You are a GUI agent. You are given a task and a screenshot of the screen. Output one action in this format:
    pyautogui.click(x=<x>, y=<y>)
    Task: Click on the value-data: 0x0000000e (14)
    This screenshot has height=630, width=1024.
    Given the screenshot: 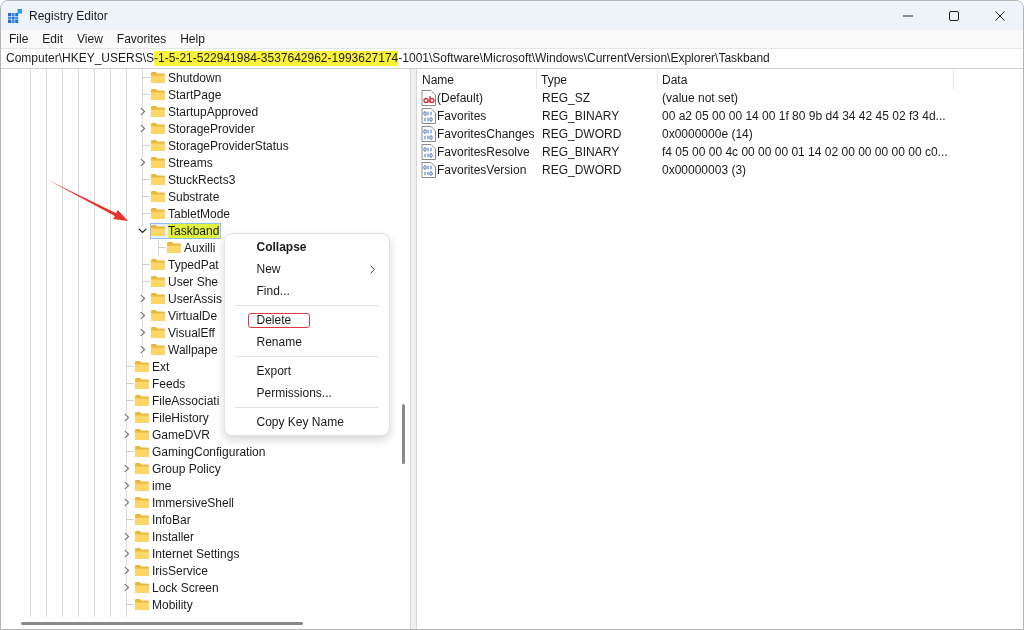 What is the action you would take?
    pyautogui.click(x=707, y=134)
    